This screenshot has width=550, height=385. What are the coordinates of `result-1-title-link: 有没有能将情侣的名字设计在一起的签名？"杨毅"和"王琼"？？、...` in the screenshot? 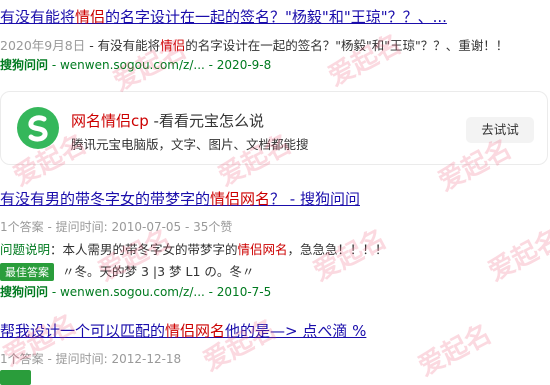 It's located at (223, 16).